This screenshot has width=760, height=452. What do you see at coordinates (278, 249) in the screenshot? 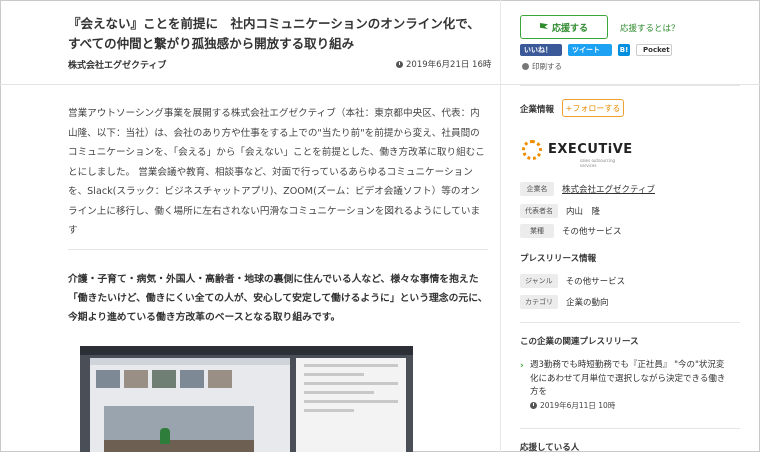
I see `section-separator` at bounding box center [278, 249].